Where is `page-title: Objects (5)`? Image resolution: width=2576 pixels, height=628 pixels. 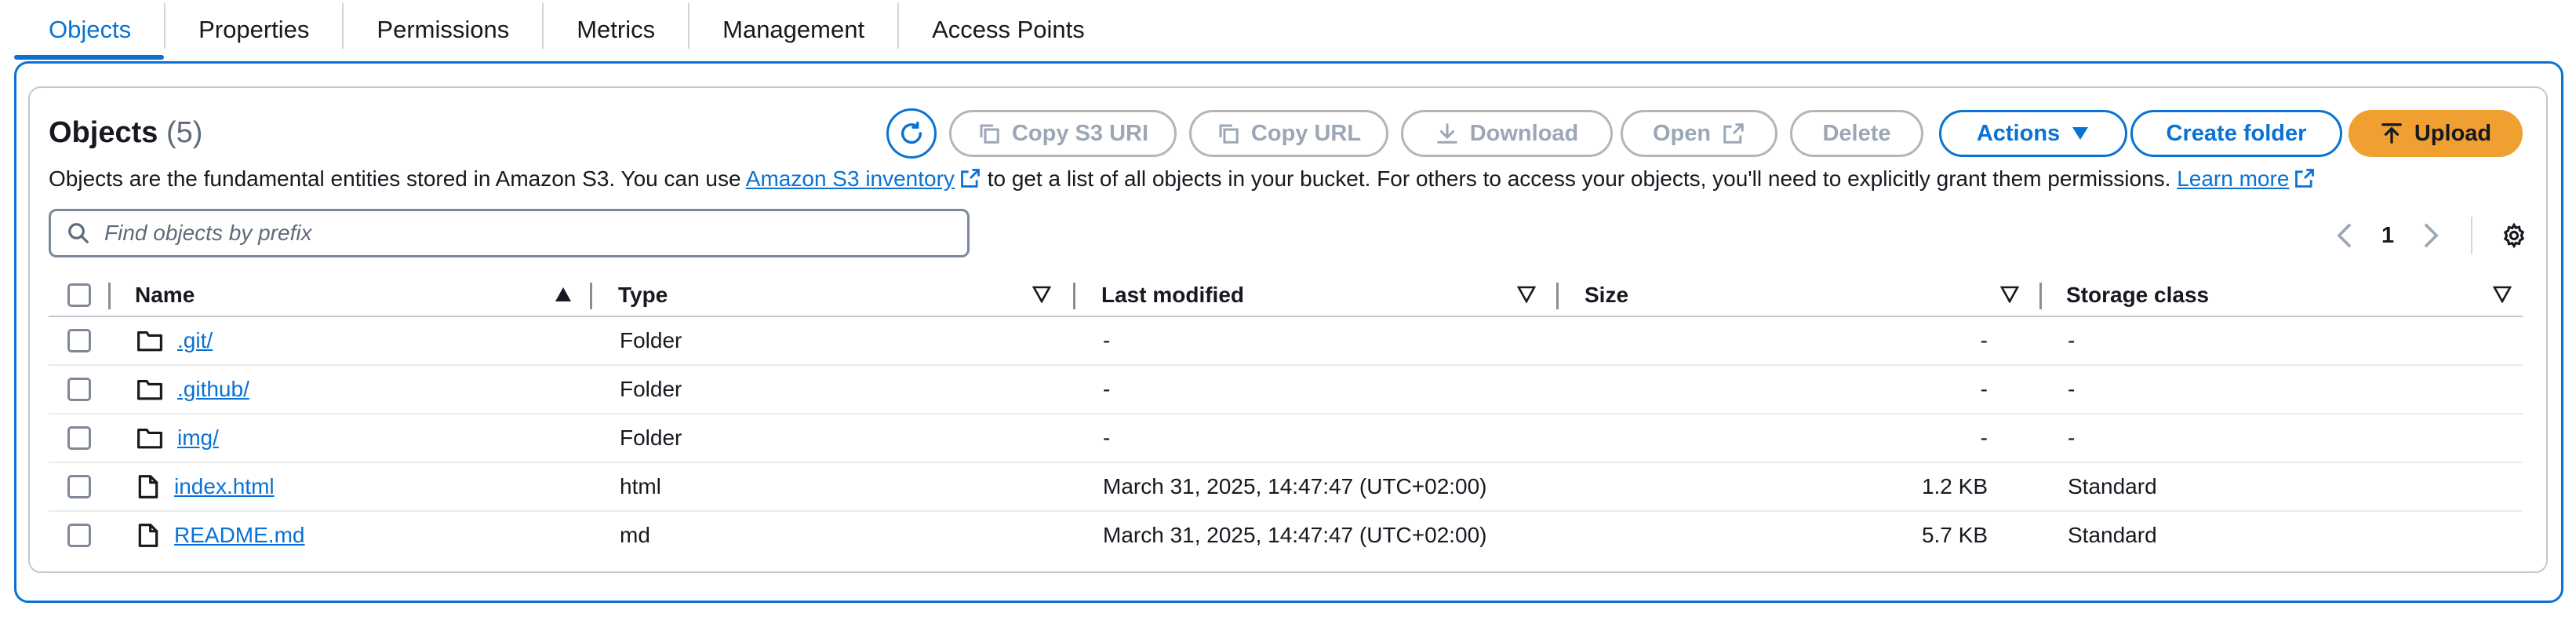
page-title: Objects (5) is located at coordinates (126, 133).